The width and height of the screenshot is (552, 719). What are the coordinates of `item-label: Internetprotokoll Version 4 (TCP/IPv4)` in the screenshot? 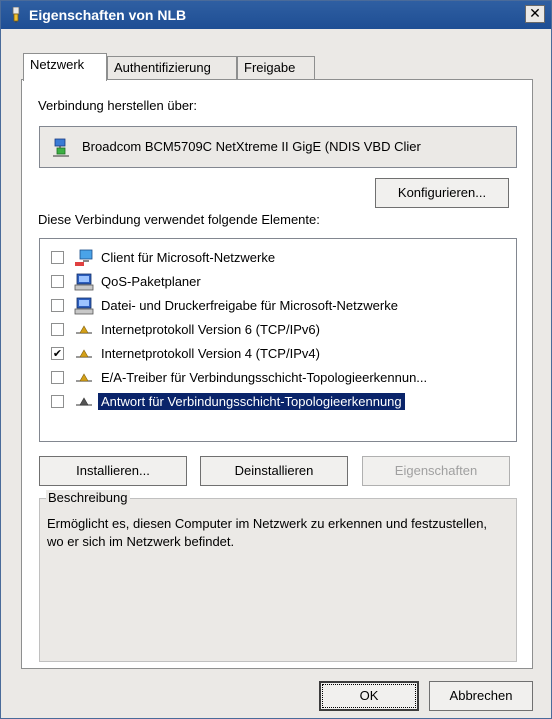 It's located at (210, 353).